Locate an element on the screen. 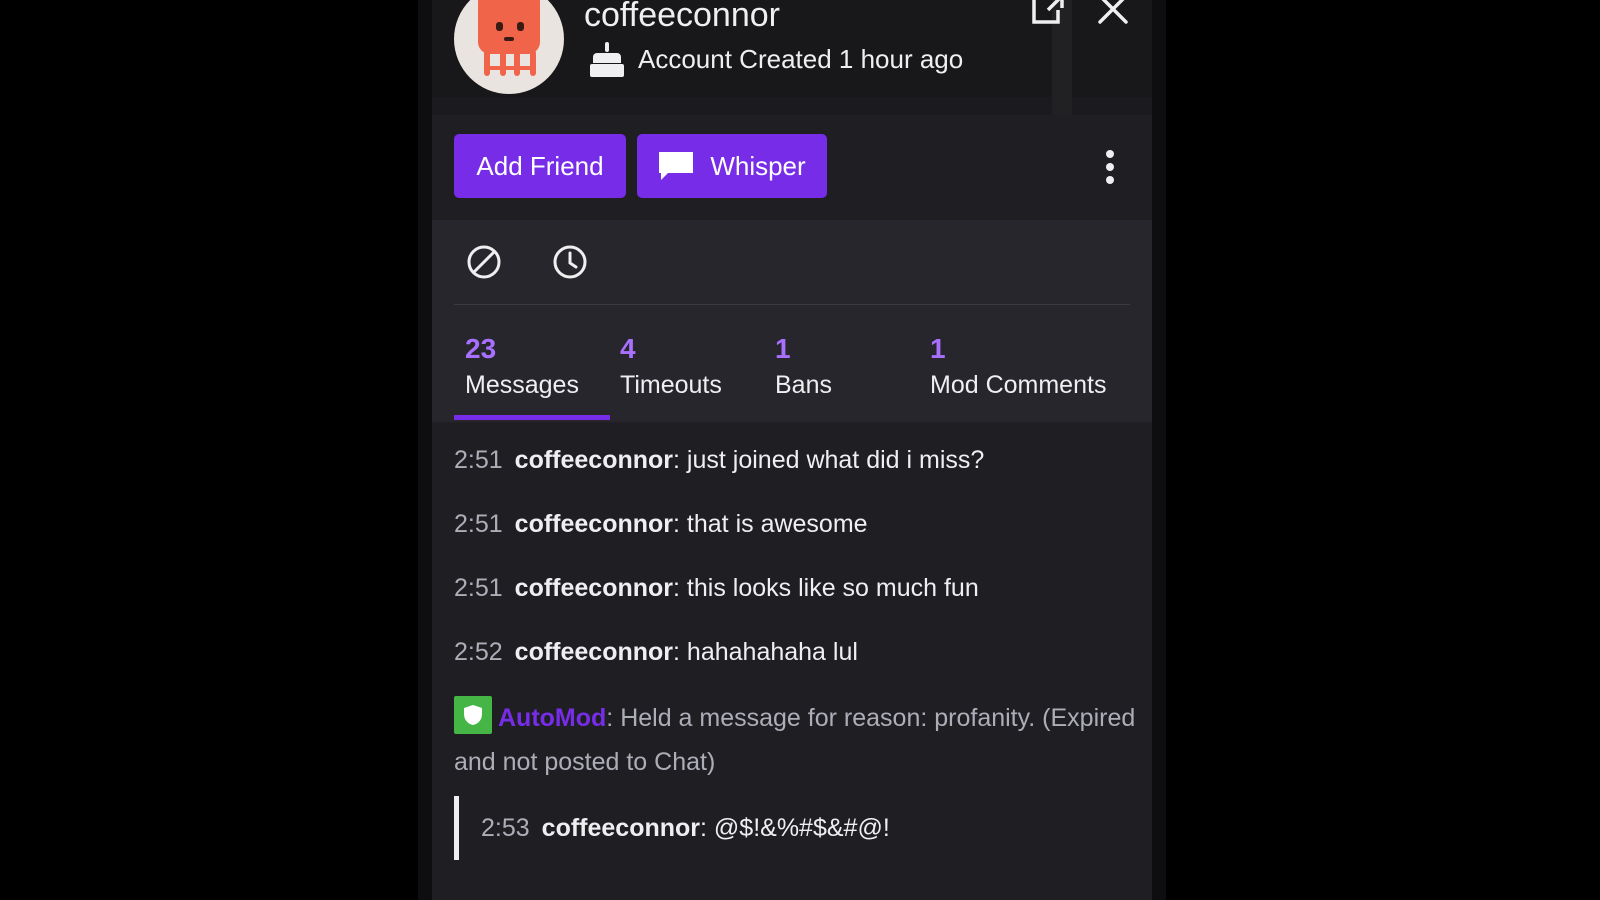 This screenshot has height=900, width=1600. divider is located at coordinates (792, 304).